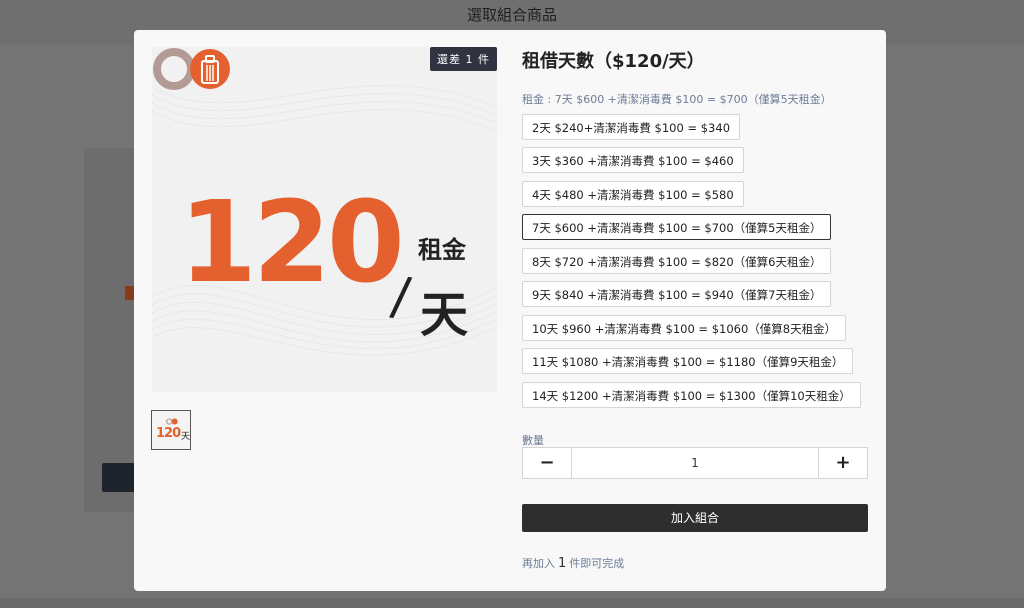 Image resolution: width=1024 pixels, height=608 pixels. What do you see at coordinates (186, 437) in the screenshot?
I see `thumbnail-unit: 天` at bounding box center [186, 437].